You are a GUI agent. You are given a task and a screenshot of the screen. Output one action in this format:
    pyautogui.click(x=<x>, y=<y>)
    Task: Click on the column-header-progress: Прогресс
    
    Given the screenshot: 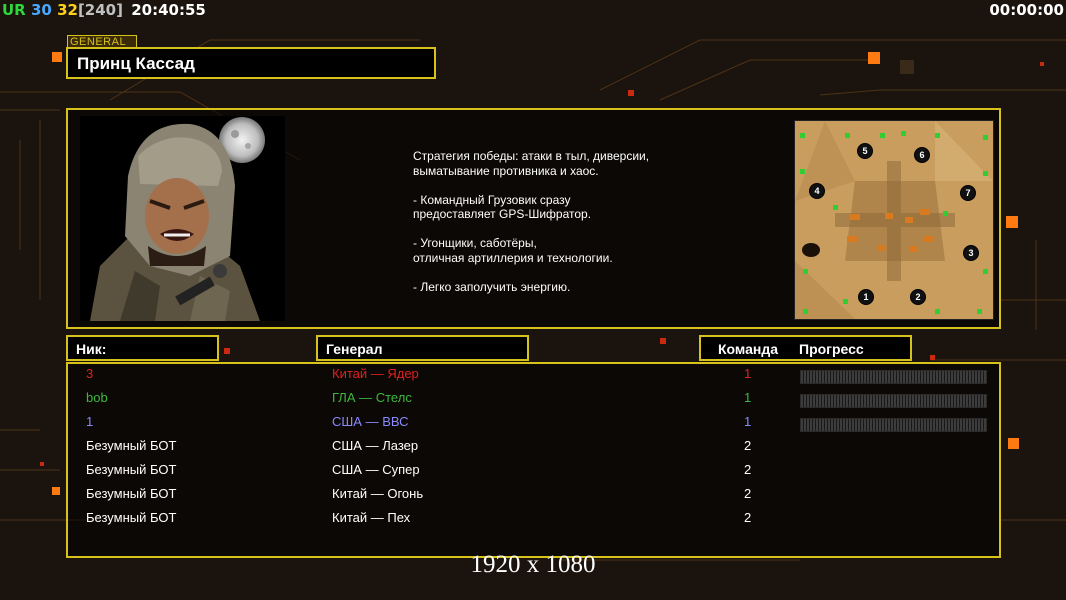 What is the action you would take?
    pyautogui.click(x=831, y=349)
    